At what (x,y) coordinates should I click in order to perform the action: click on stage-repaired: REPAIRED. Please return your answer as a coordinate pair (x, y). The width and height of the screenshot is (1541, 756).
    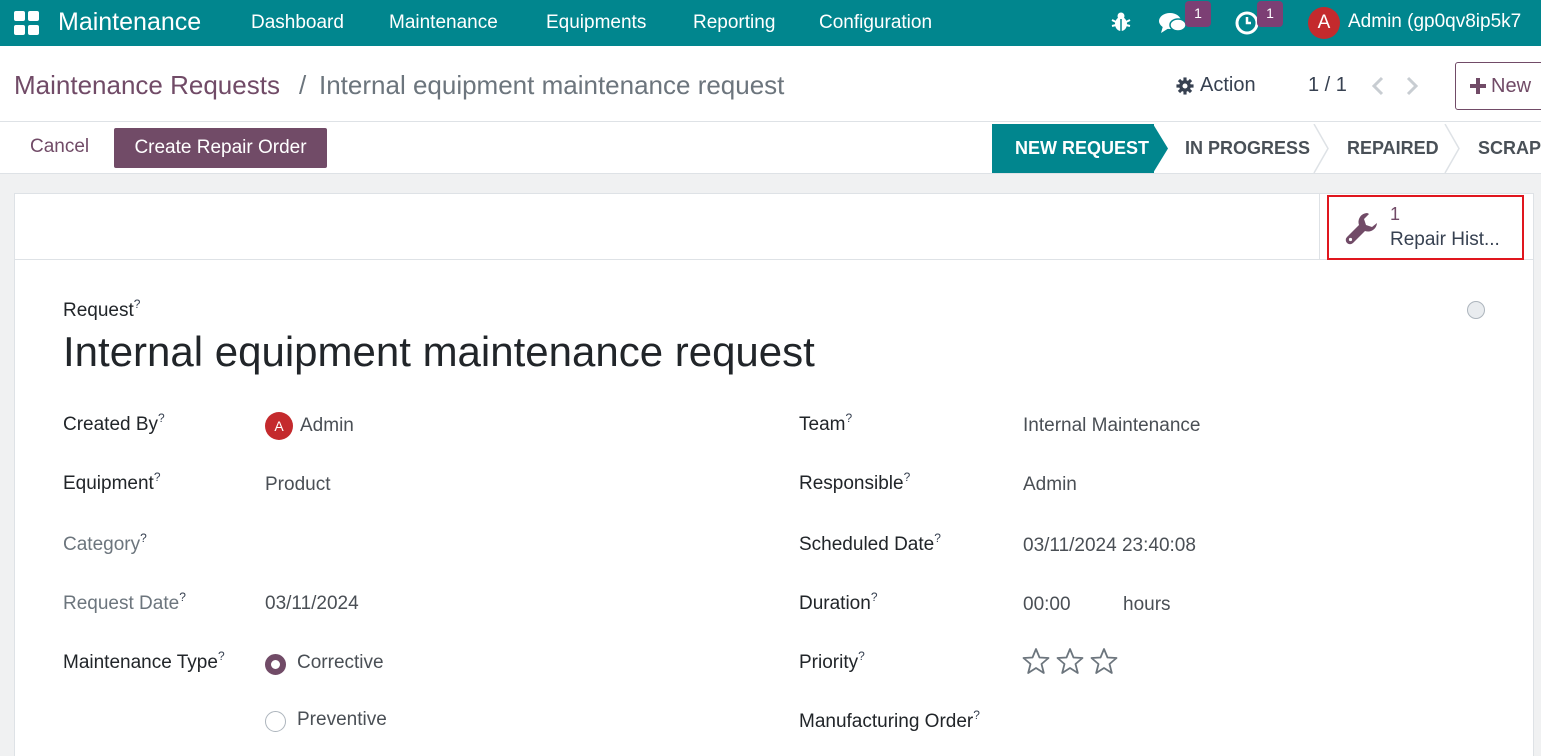
    Looking at the image, I should click on (1393, 148).